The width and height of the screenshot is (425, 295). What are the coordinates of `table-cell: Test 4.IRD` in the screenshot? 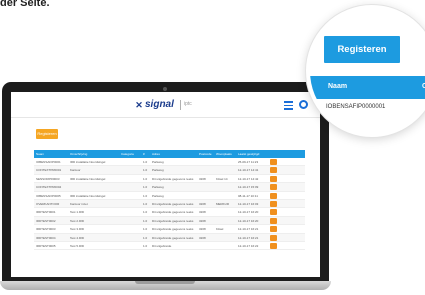 It's located at (77, 237).